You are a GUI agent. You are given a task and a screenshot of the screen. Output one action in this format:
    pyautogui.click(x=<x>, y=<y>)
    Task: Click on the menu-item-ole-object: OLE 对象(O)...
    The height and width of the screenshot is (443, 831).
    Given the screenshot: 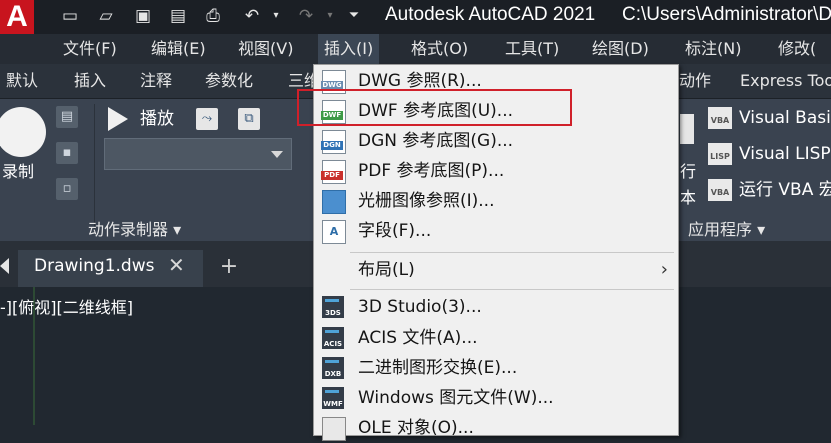 What is the action you would take?
    pyautogui.click(x=496, y=428)
    